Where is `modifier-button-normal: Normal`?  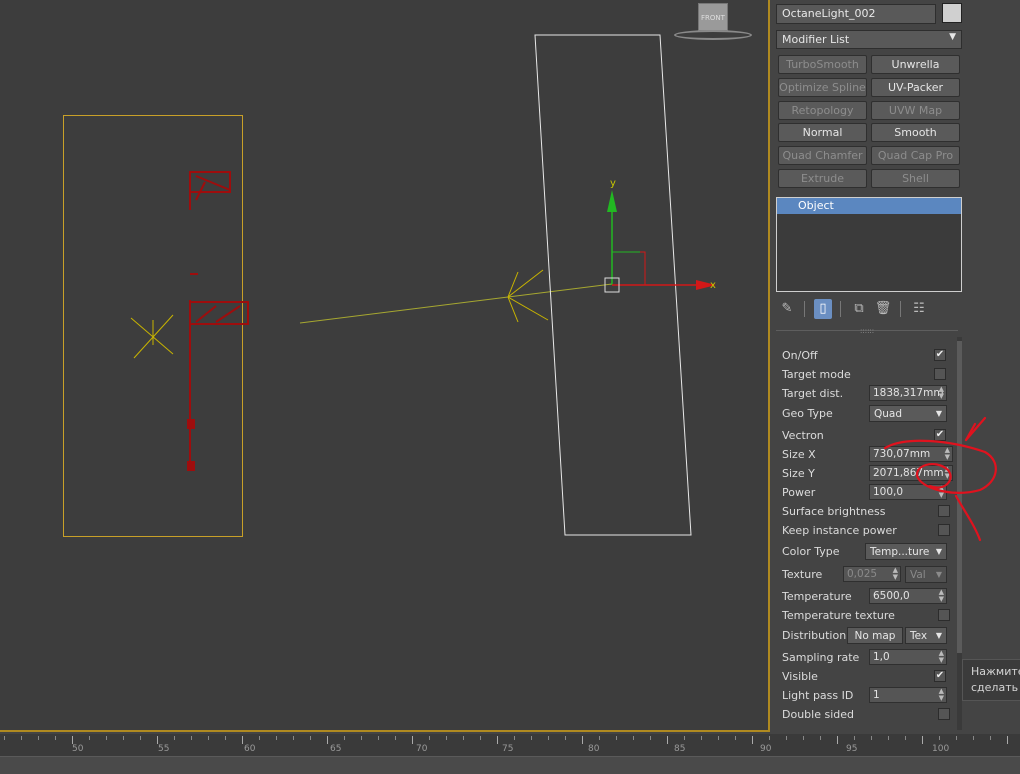 modifier-button-normal: Normal is located at coordinates (822, 132).